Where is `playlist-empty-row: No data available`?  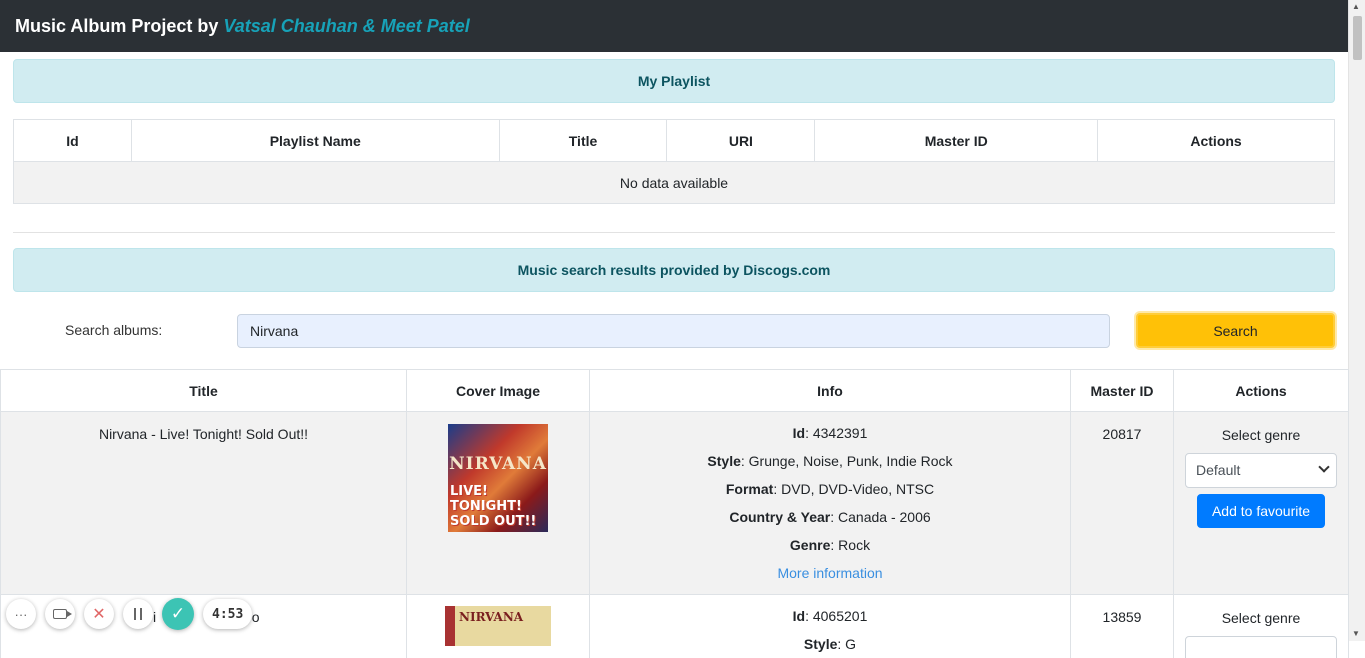 playlist-empty-row: No data available is located at coordinates (674, 182).